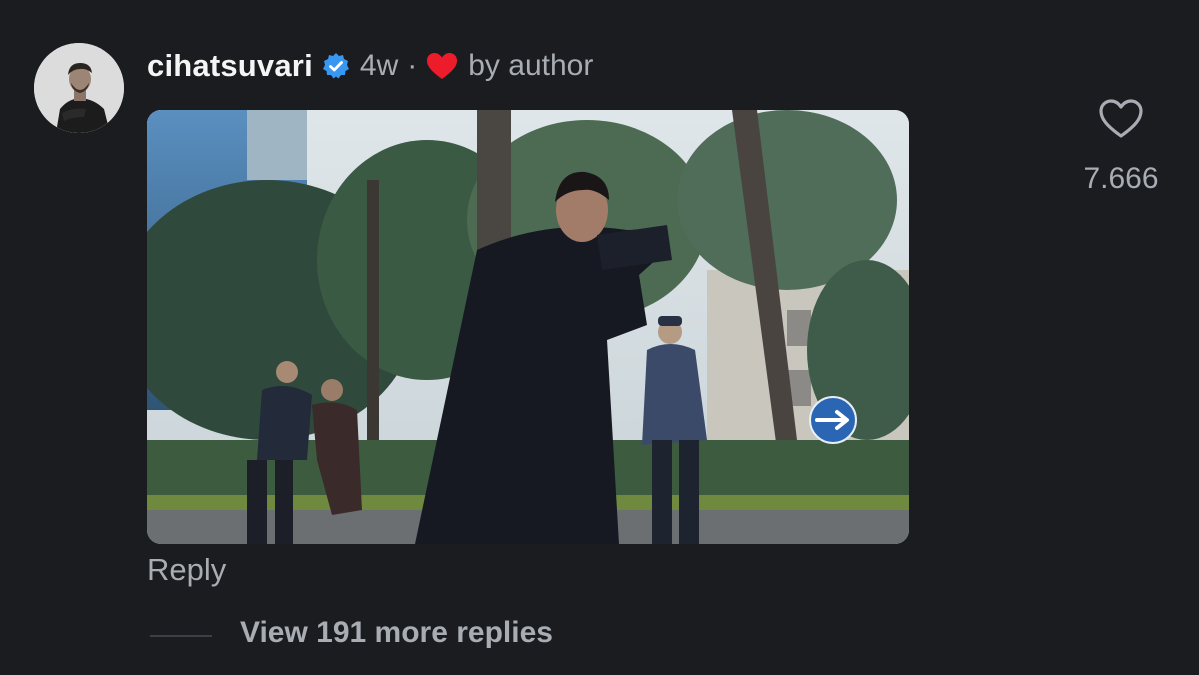 The image size is (1199, 675). Describe the element at coordinates (1121, 178) in the screenshot. I see `like-count: 7.666` at that location.